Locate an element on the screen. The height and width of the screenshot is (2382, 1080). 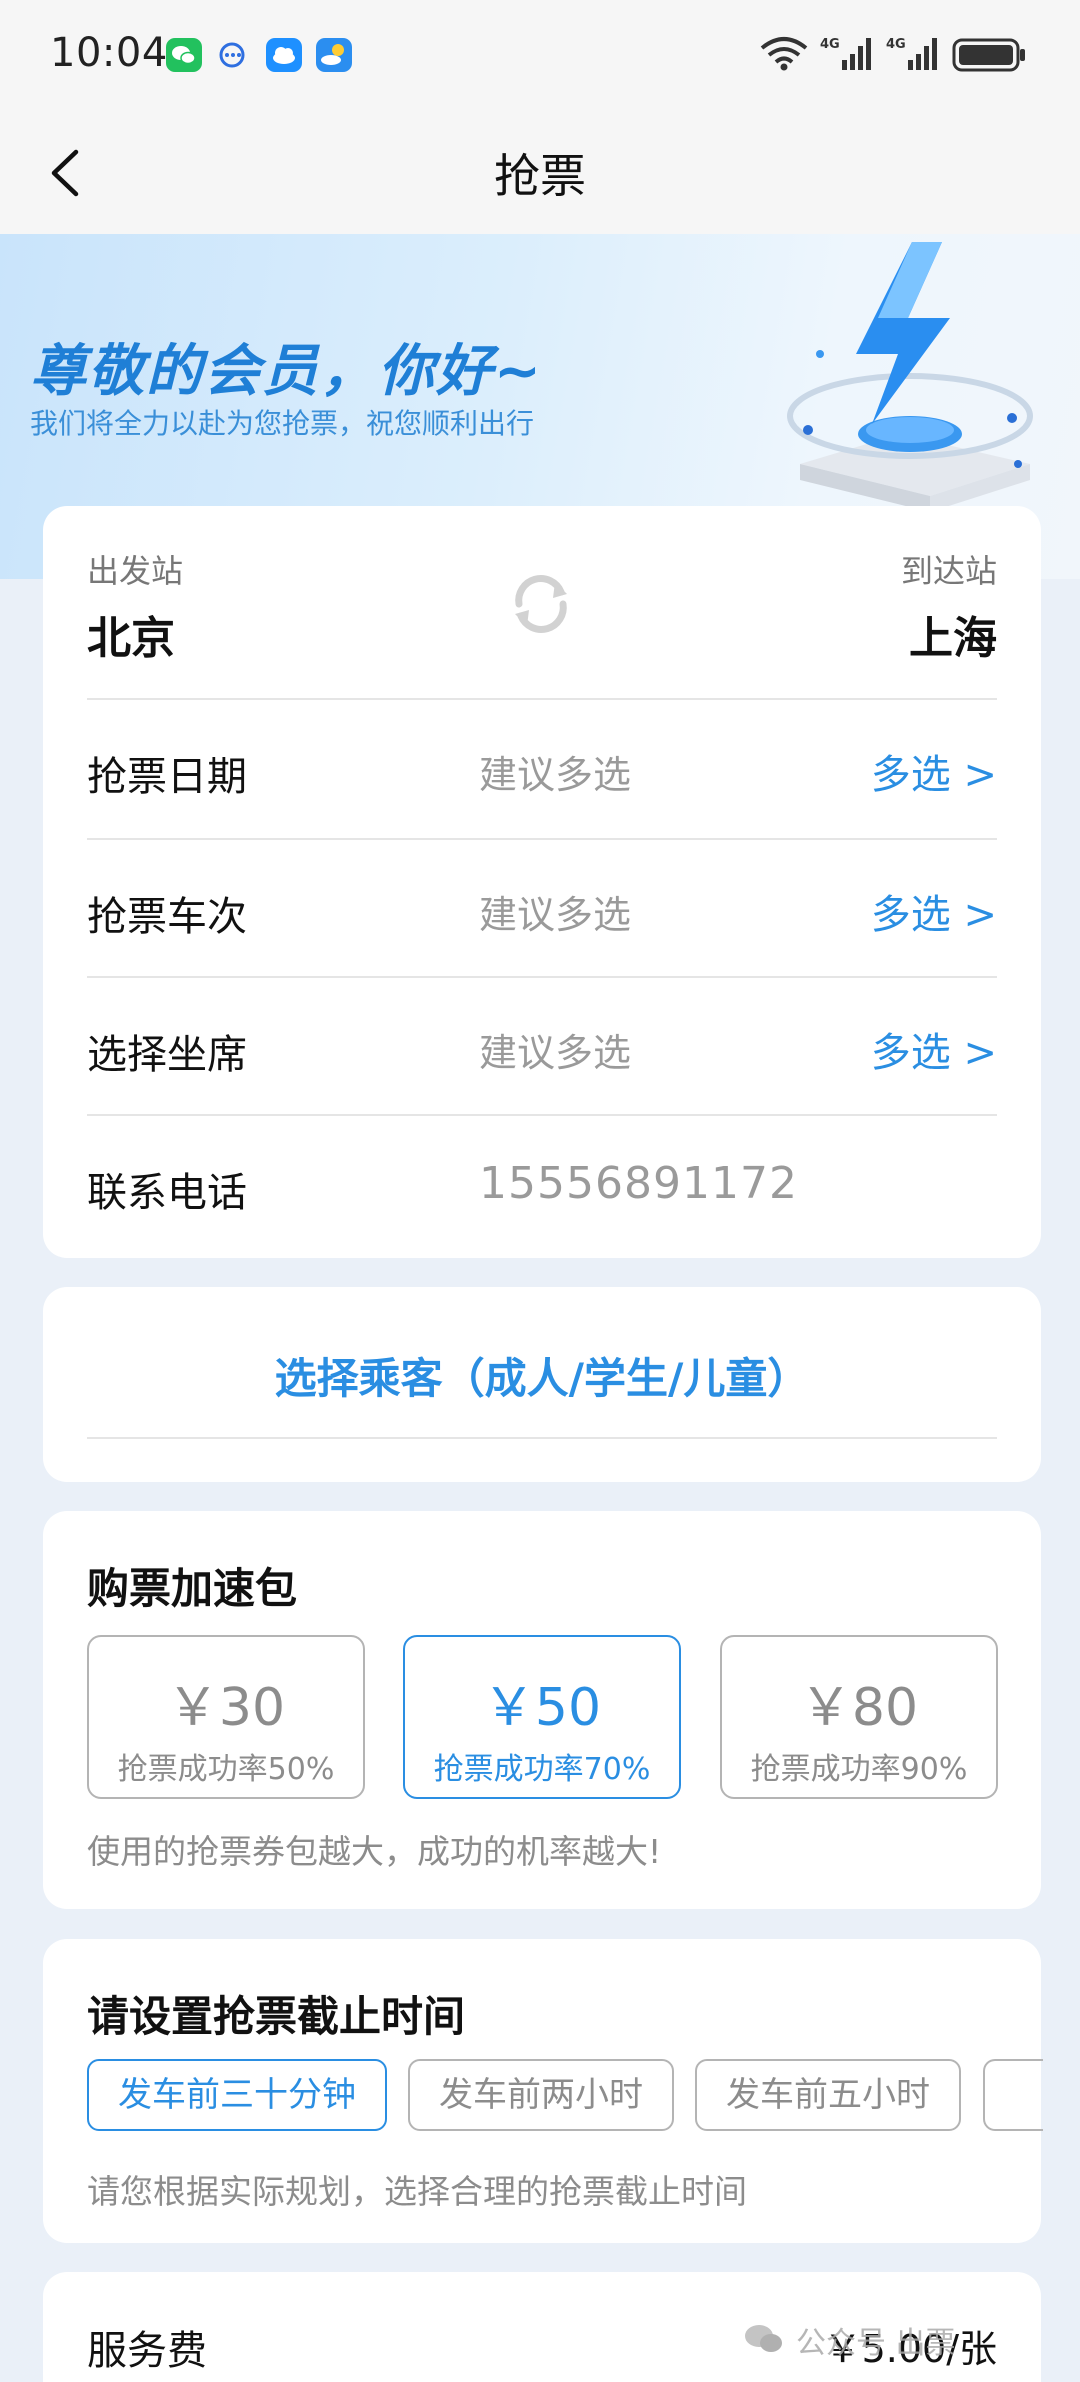
boost-title: 购票加速包 is located at coordinates (192, 1588).